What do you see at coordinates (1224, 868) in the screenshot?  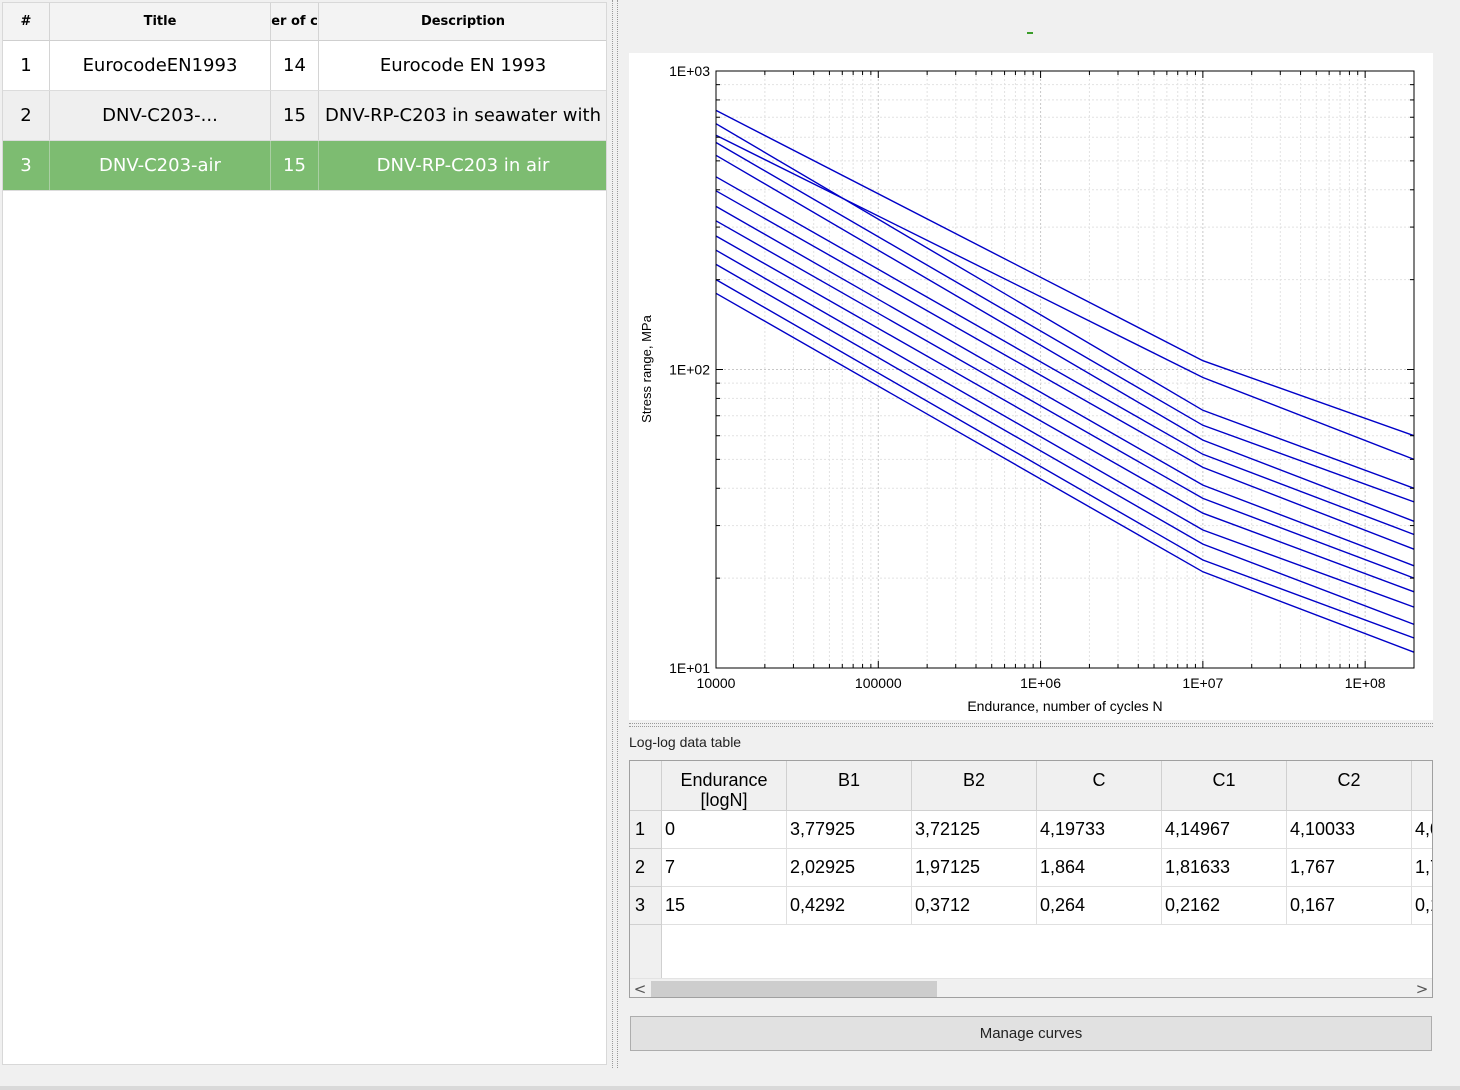 I see `table-cell: 1,81633` at bounding box center [1224, 868].